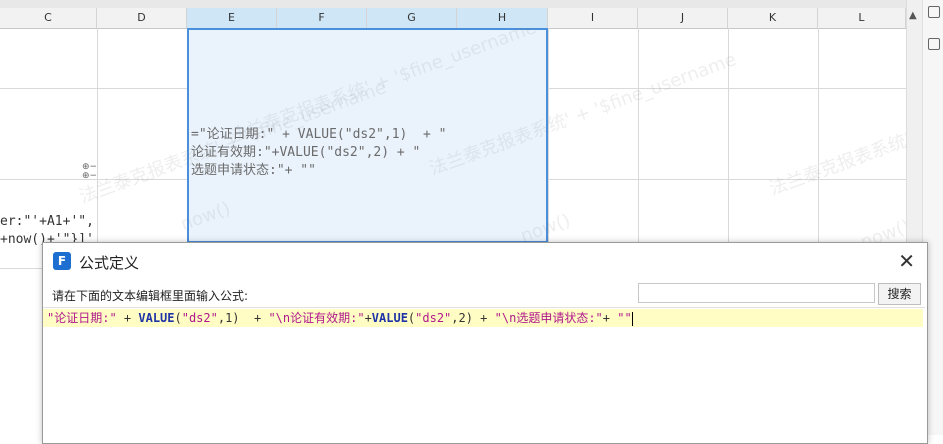 This screenshot has height=444, width=943. I want to click on text-caret, so click(632, 318).